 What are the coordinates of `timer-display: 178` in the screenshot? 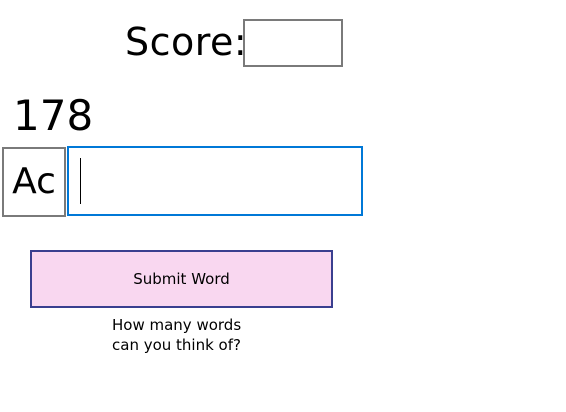 It's located at (53, 115).